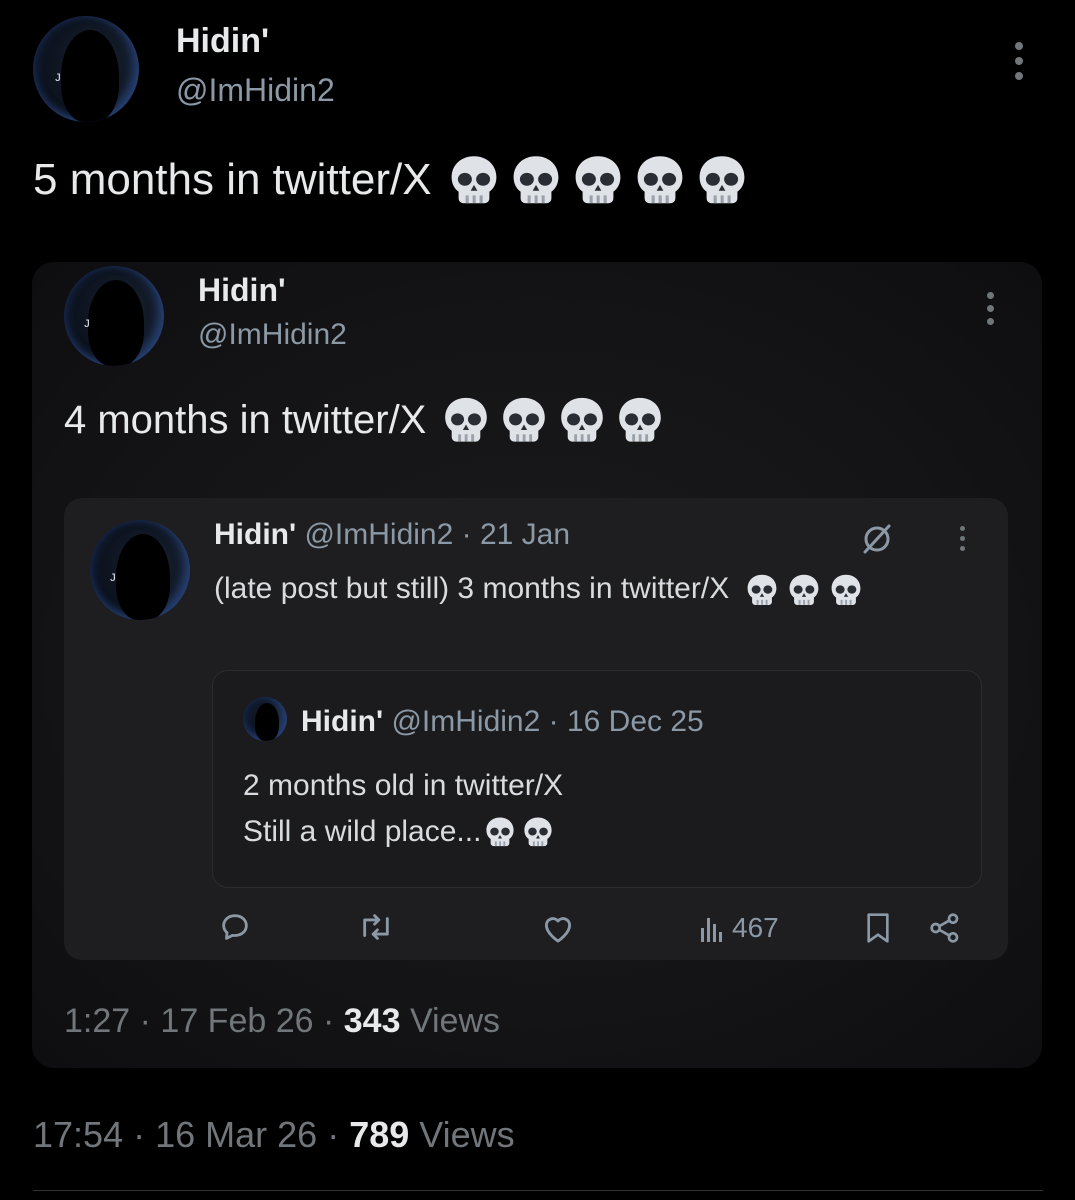  Describe the element at coordinates (945, 928) in the screenshot. I see `share-icon` at that location.